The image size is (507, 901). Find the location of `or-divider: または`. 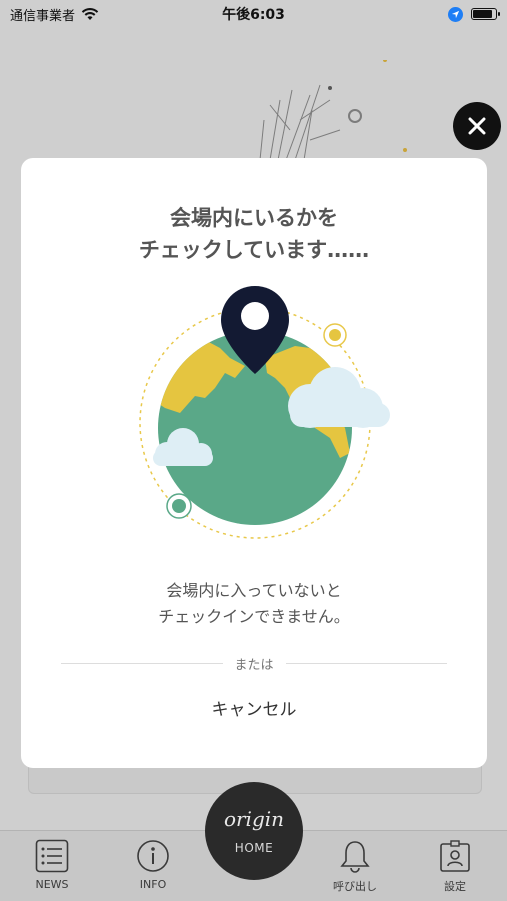

or-divider: または is located at coordinates (254, 663).